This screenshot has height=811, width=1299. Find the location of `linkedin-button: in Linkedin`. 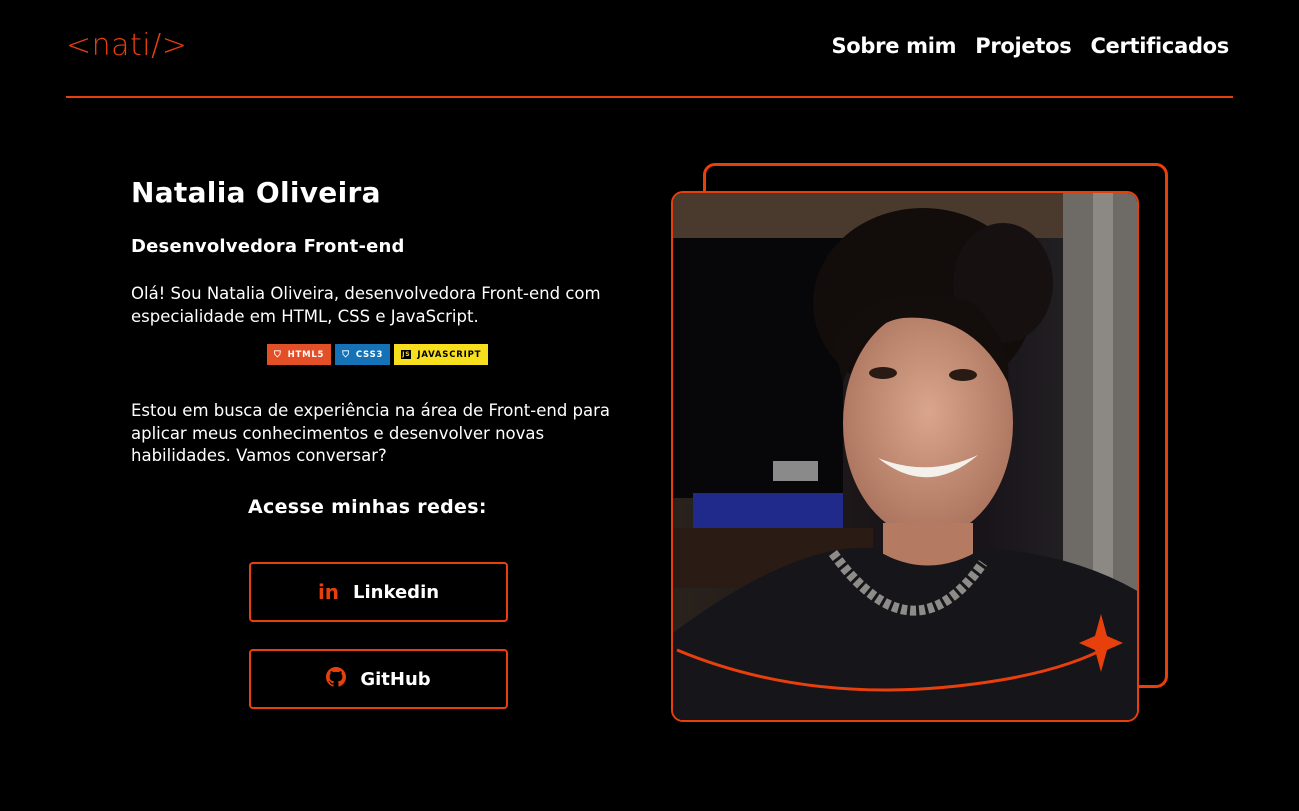

linkedin-button: in Linkedin is located at coordinates (378, 592).